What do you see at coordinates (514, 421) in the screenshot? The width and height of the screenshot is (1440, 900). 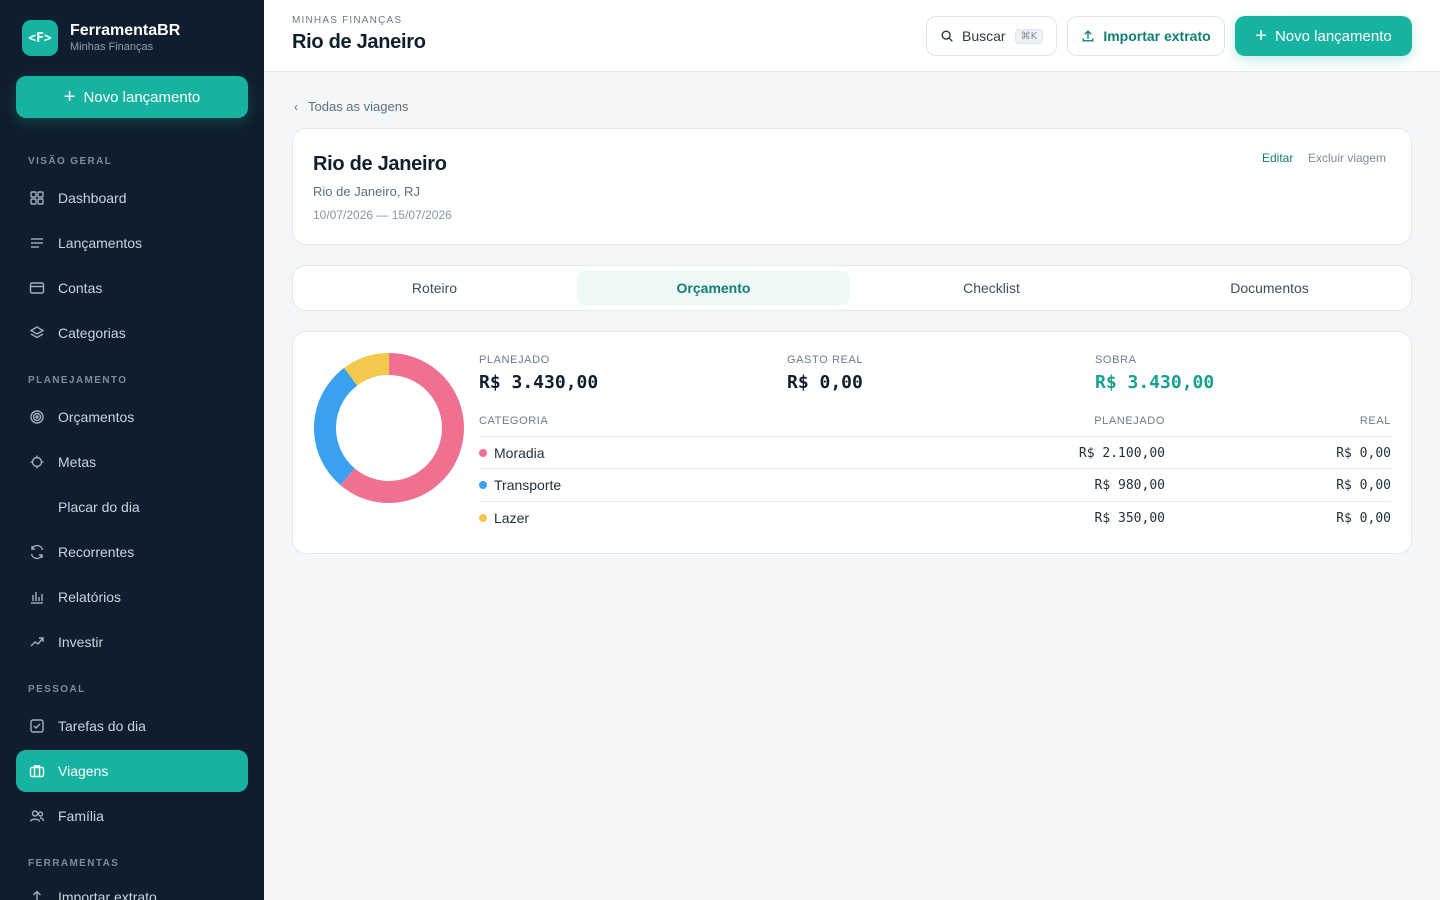 I see `column-header-category: CATEGORIA` at bounding box center [514, 421].